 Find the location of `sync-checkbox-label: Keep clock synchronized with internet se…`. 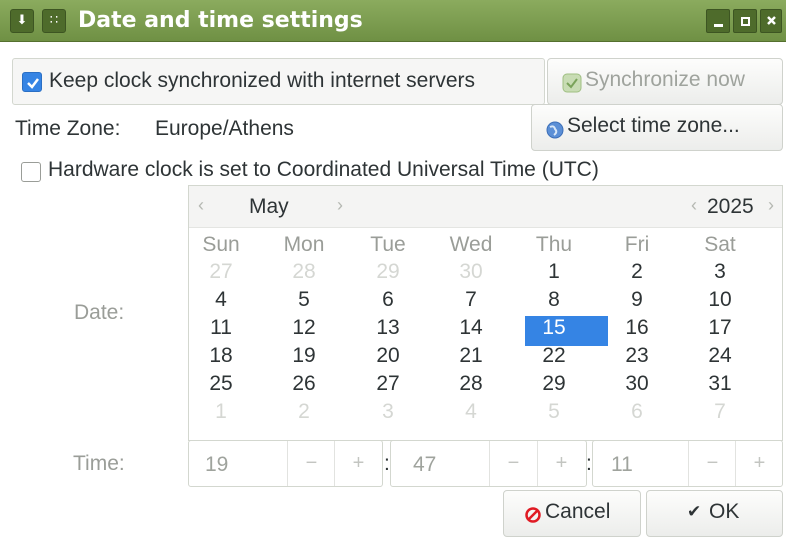

sync-checkbox-label: Keep clock synchronized with internet se… is located at coordinates (262, 80).